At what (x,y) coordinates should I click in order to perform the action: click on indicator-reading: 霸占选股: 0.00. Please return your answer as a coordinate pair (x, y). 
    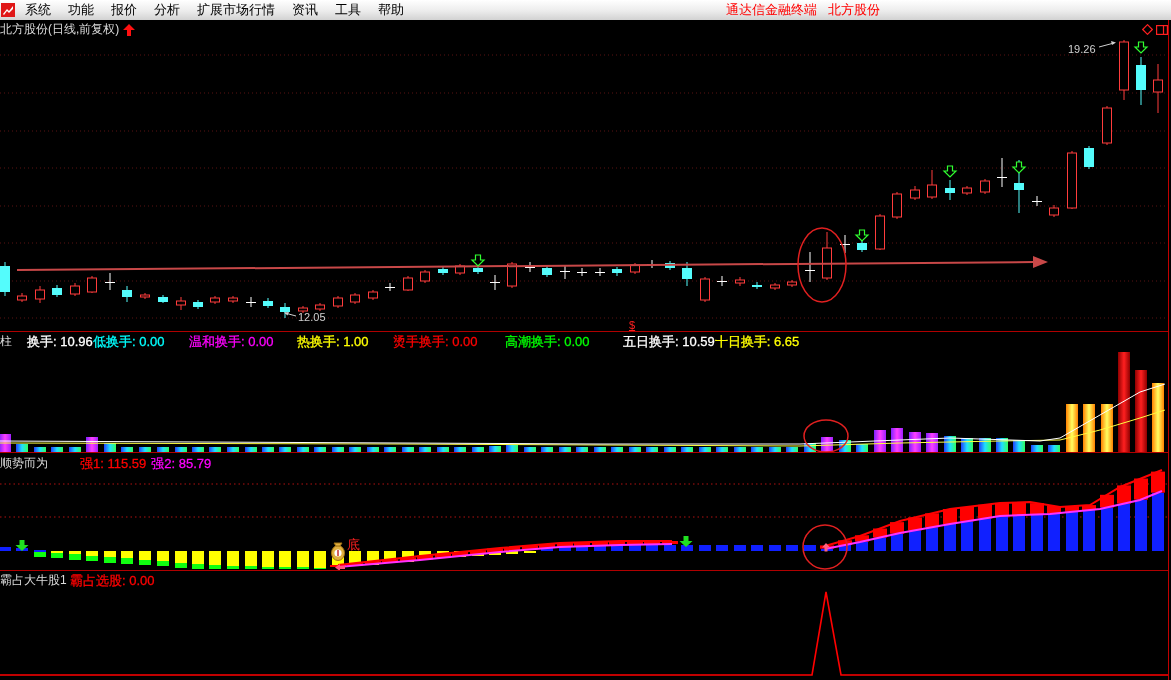
    Looking at the image, I should click on (112, 580).